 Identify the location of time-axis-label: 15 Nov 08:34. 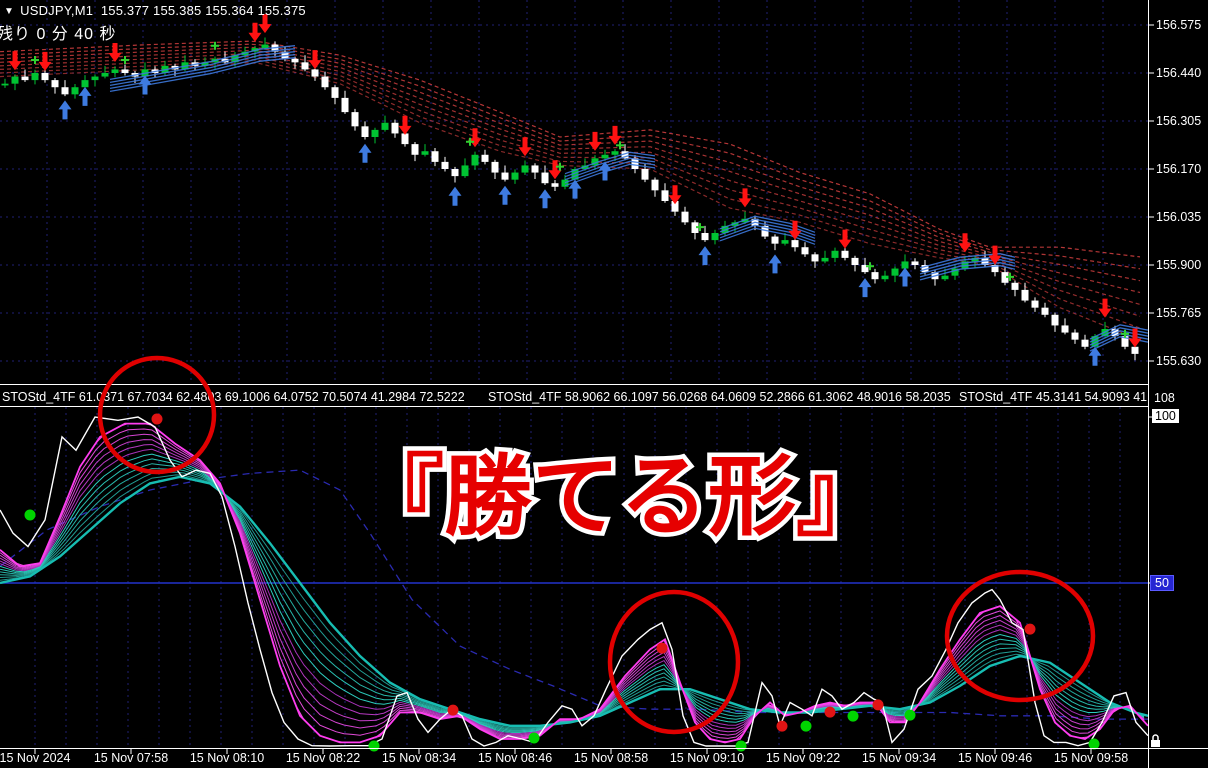
(419, 758).